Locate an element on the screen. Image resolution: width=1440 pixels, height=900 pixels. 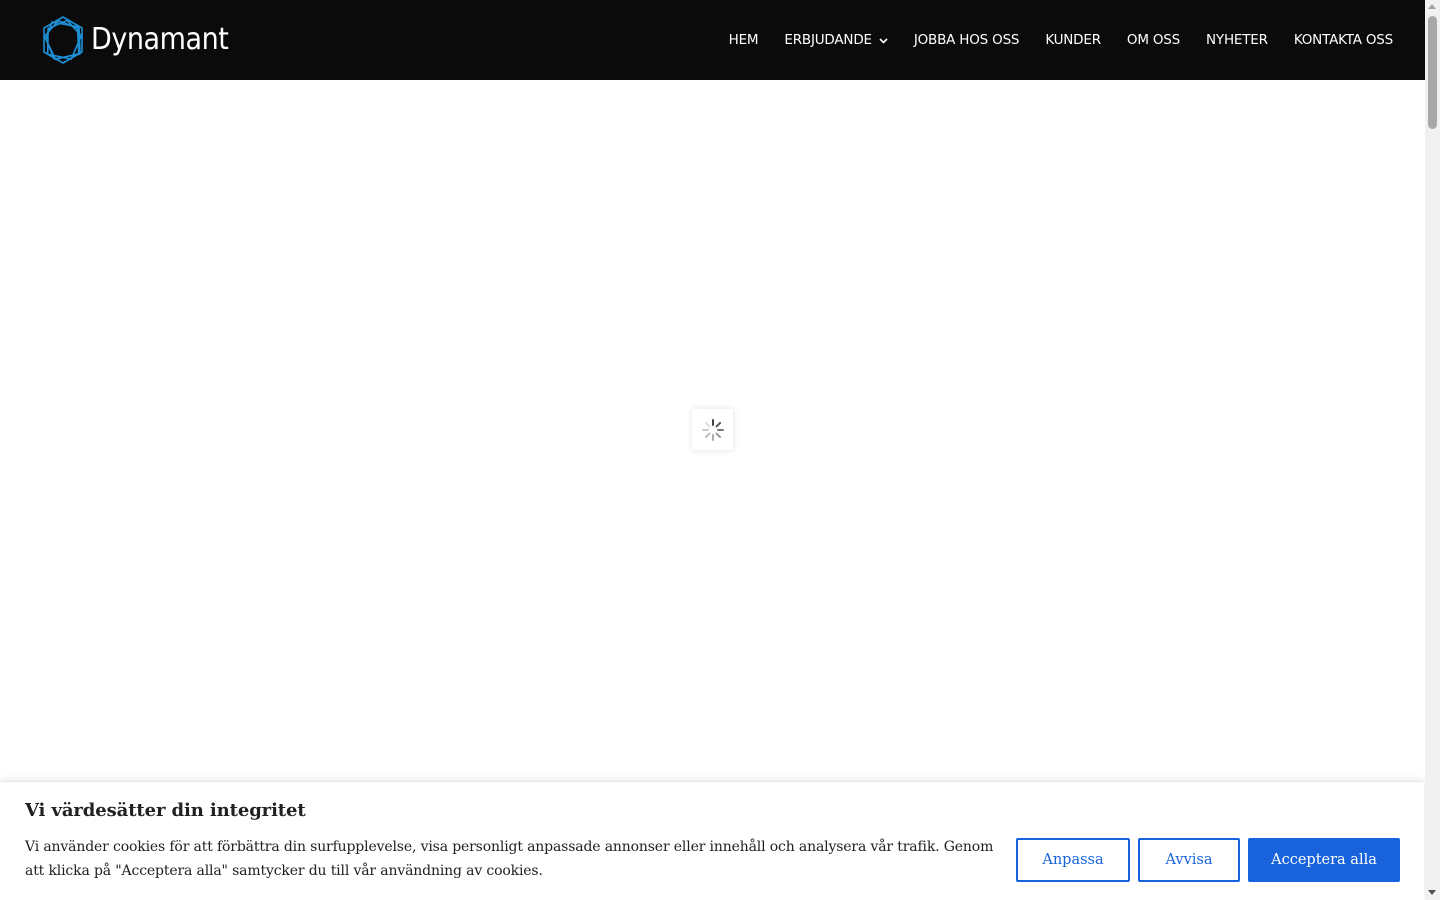
loading-indicator is located at coordinates (712, 429).